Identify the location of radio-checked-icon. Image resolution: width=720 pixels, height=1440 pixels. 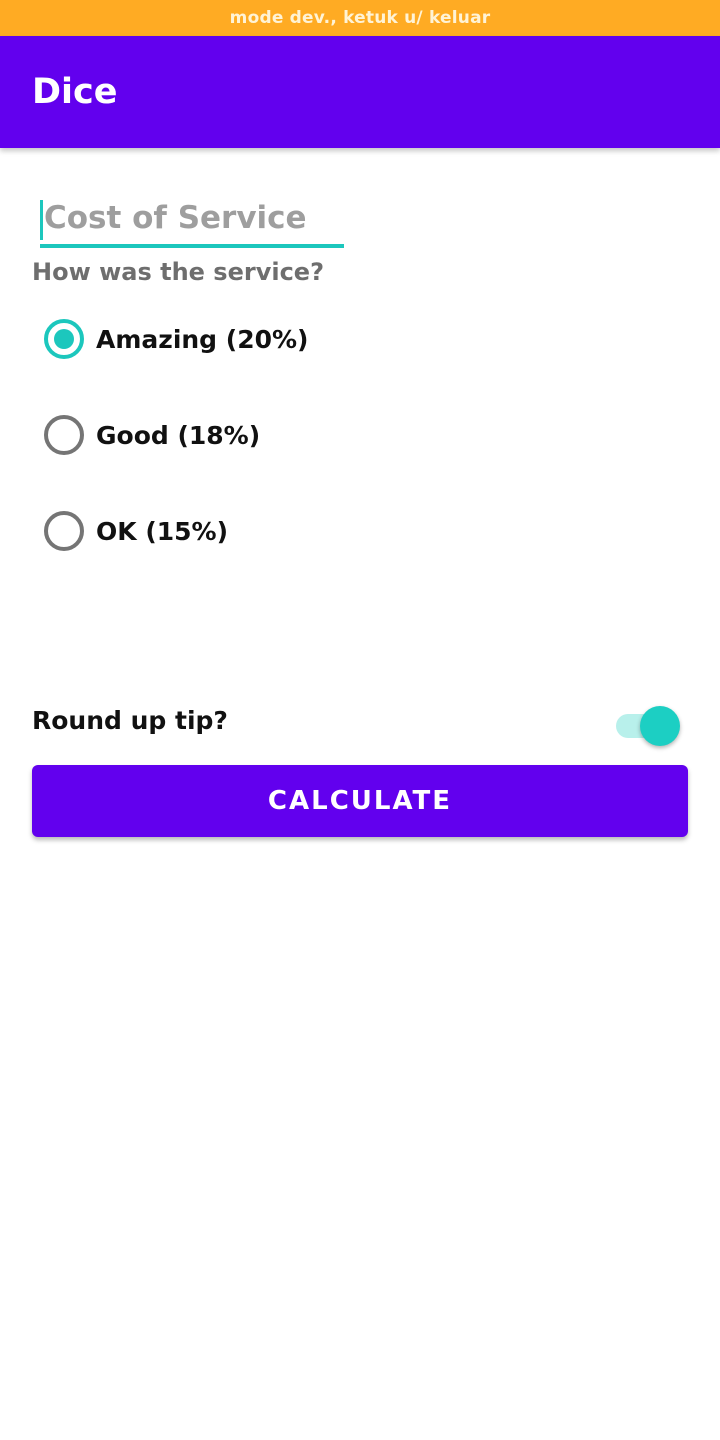
(64, 339).